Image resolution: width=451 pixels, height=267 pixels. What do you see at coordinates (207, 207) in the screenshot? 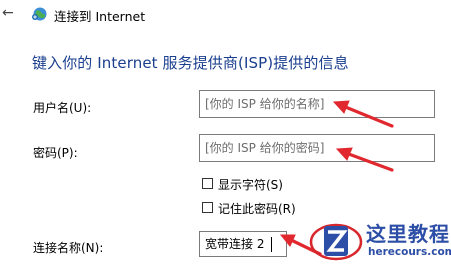
I see `remember-password-checkbox` at bounding box center [207, 207].